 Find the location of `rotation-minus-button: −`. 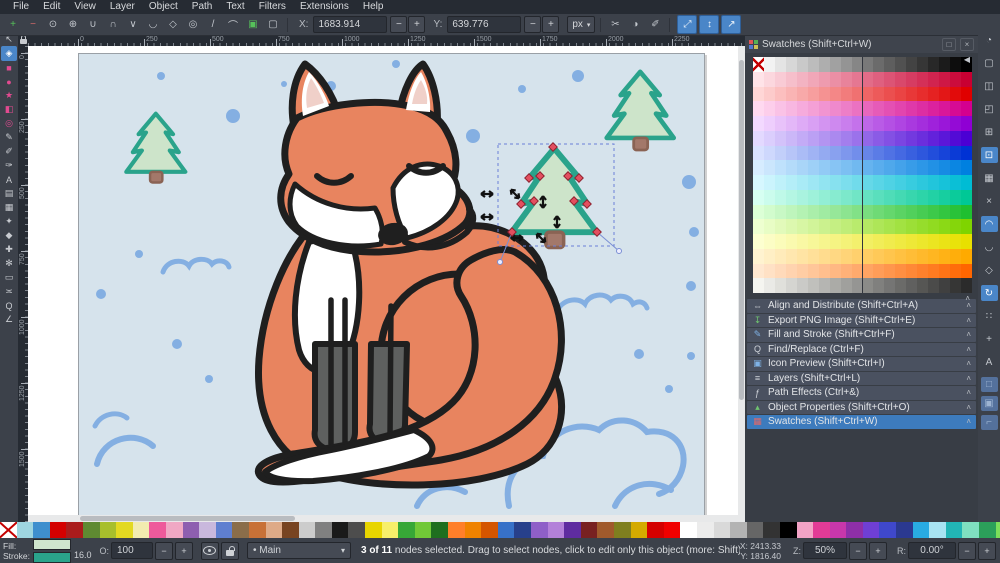

rotation-minus-button: − is located at coordinates (967, 550).